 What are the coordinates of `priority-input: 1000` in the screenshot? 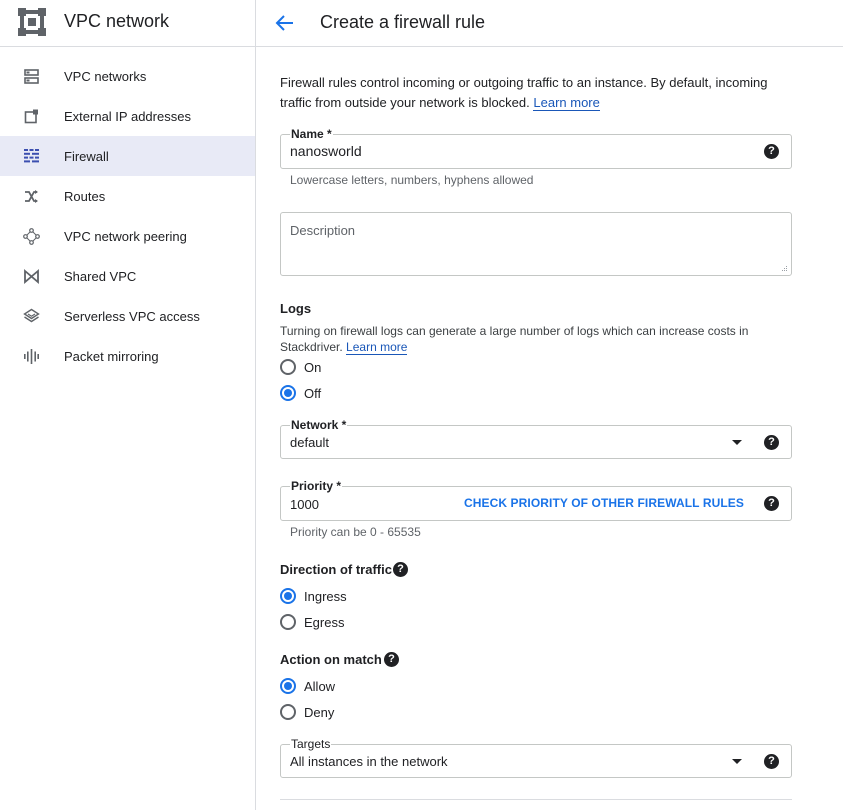 It's located at (304, 504).